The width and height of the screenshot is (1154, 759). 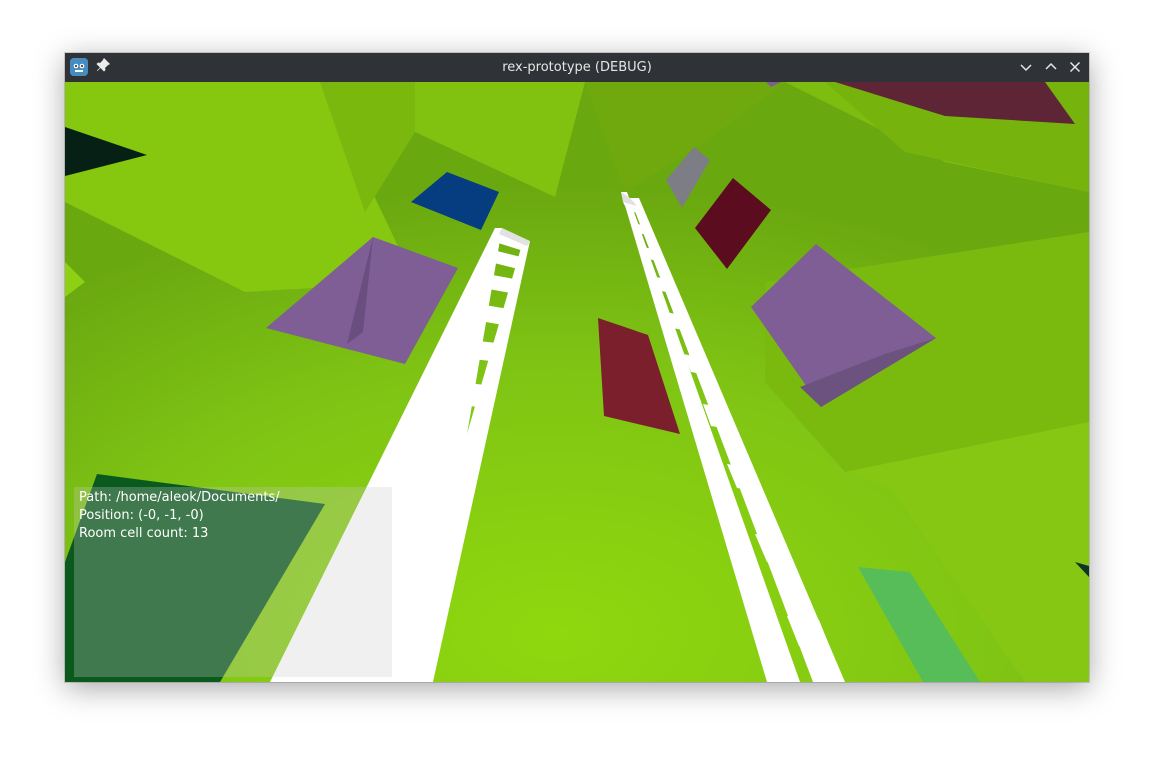 I want to click on position-readout: Position: (-0, -1, -0), so click(x=141, y=515).